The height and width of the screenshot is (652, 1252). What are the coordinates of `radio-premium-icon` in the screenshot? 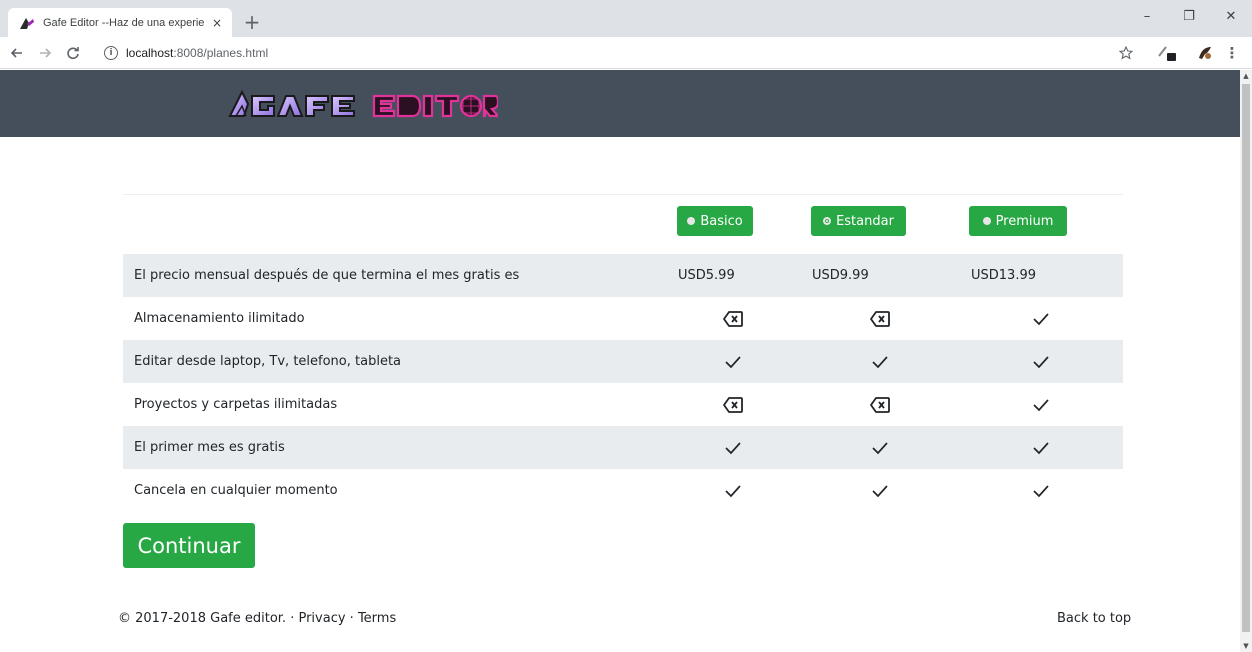 It's located at (986, 221).